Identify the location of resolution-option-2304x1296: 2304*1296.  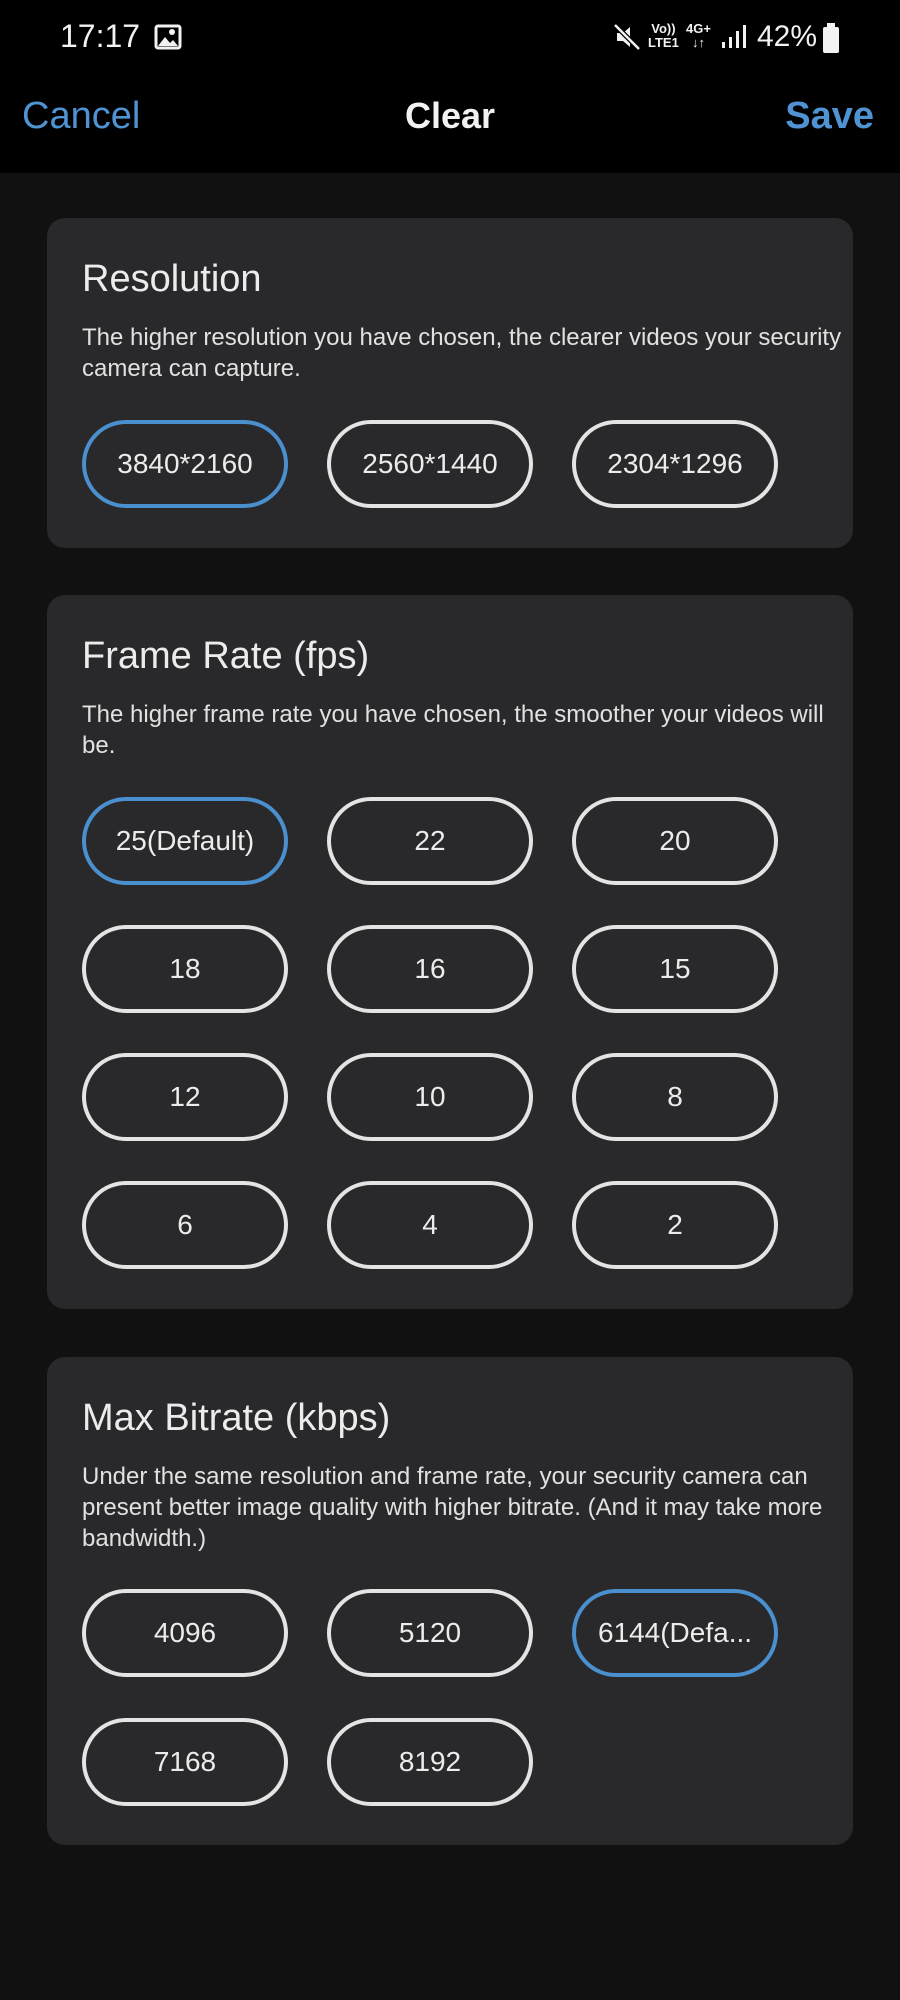
(675, 464).